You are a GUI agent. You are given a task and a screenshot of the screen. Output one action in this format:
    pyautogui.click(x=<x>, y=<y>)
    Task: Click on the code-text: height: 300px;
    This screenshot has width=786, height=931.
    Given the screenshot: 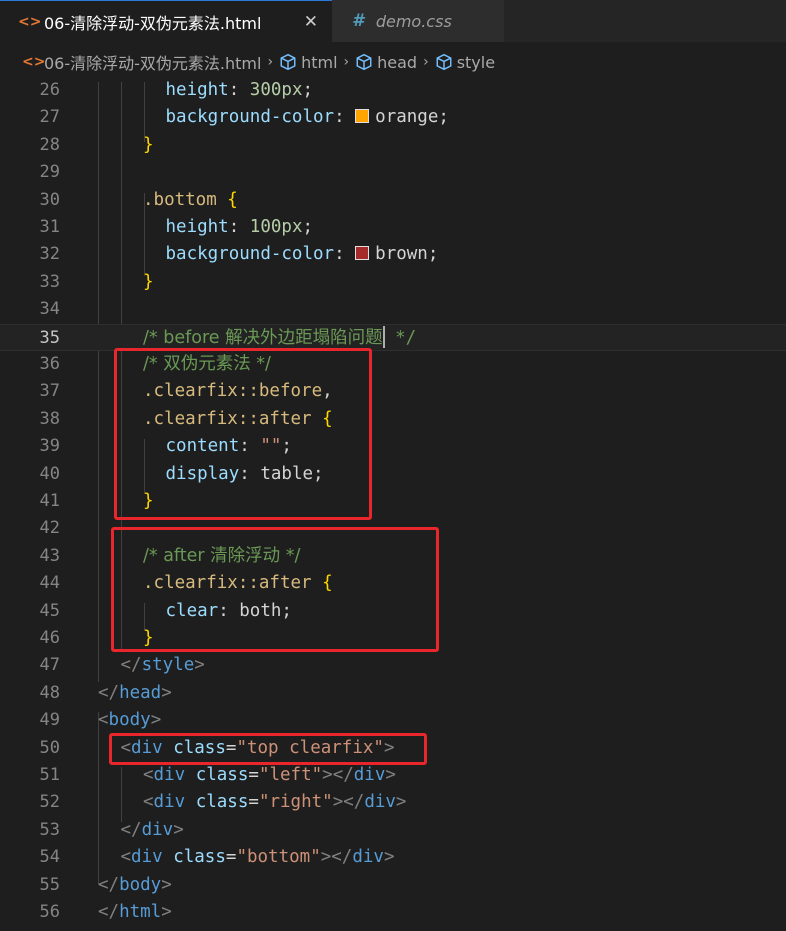 What is the action you would take?
    pyautogui.click(x=240, y=90)
    